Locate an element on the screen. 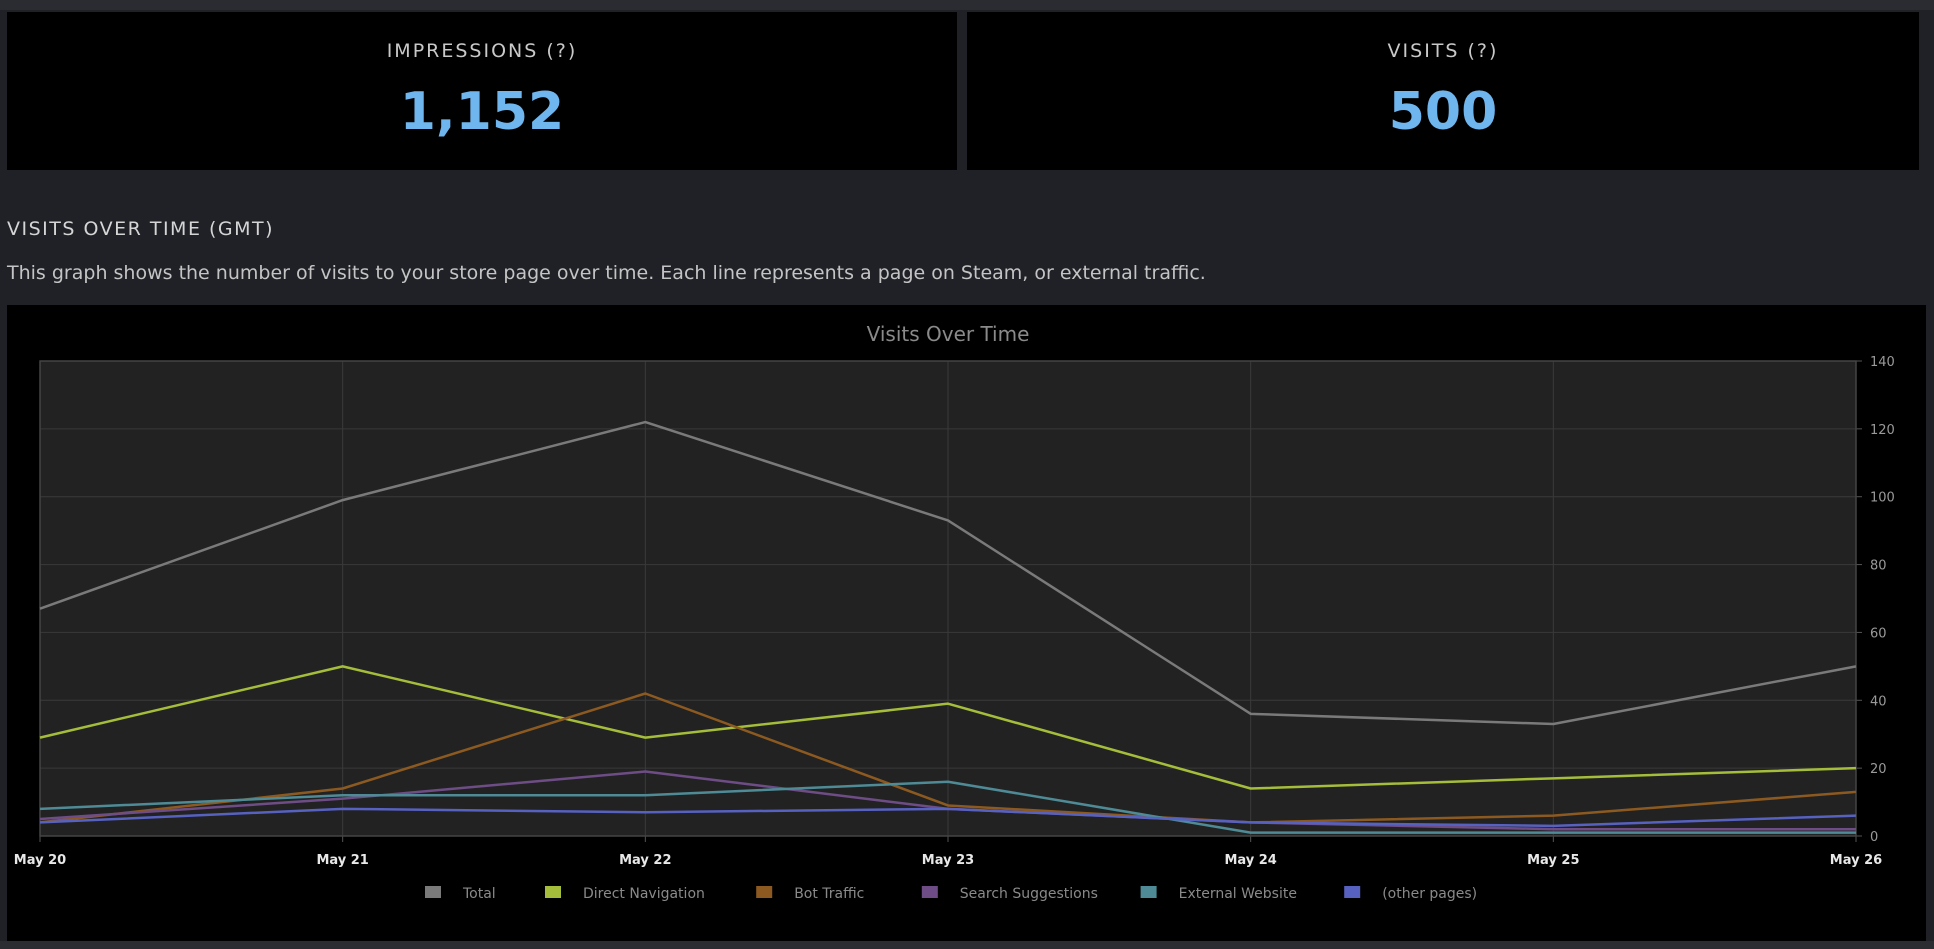 Image resolution: width=1934 pixels, height=949 pixels. visits-card: VISITS (?) 500 is located at coordinates (1443, 91).